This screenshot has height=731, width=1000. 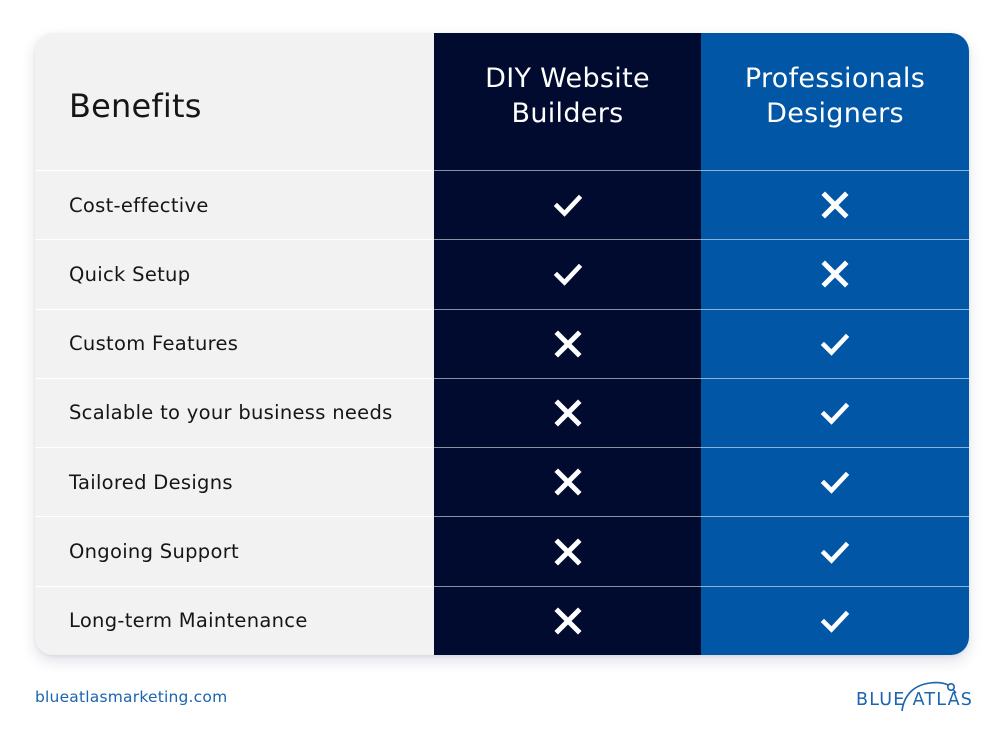 I want to click on diy-header-line1: DIY Website, so click(x=567, y=78).